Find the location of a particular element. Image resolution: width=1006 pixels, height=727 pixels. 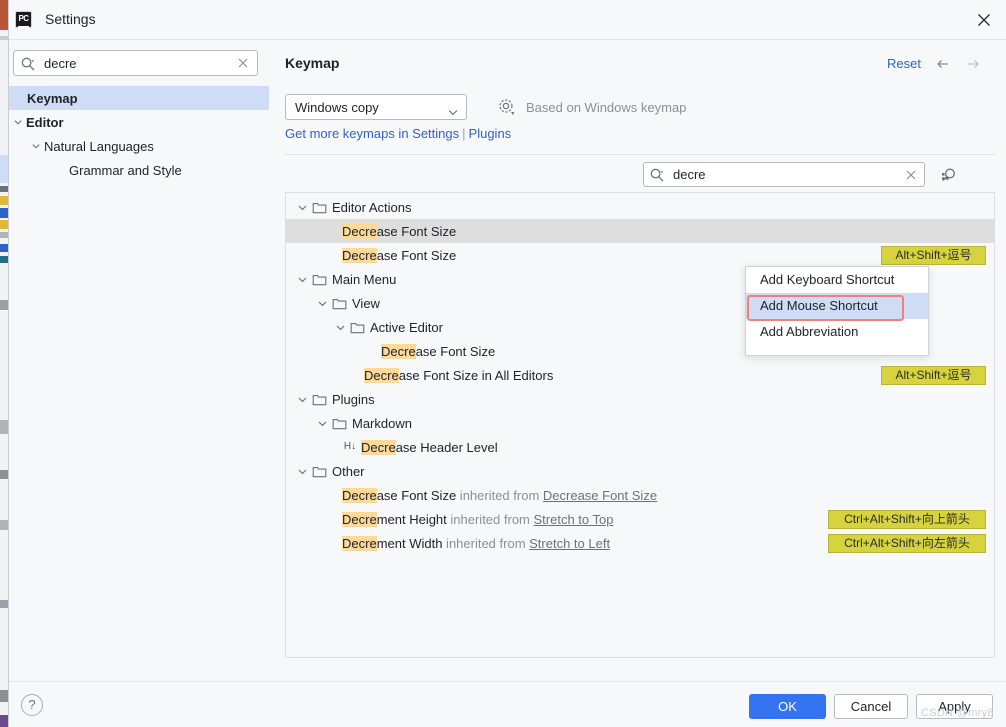

dialog-footer: ? OK Cancel Apply is located at coordinates (507, 704).